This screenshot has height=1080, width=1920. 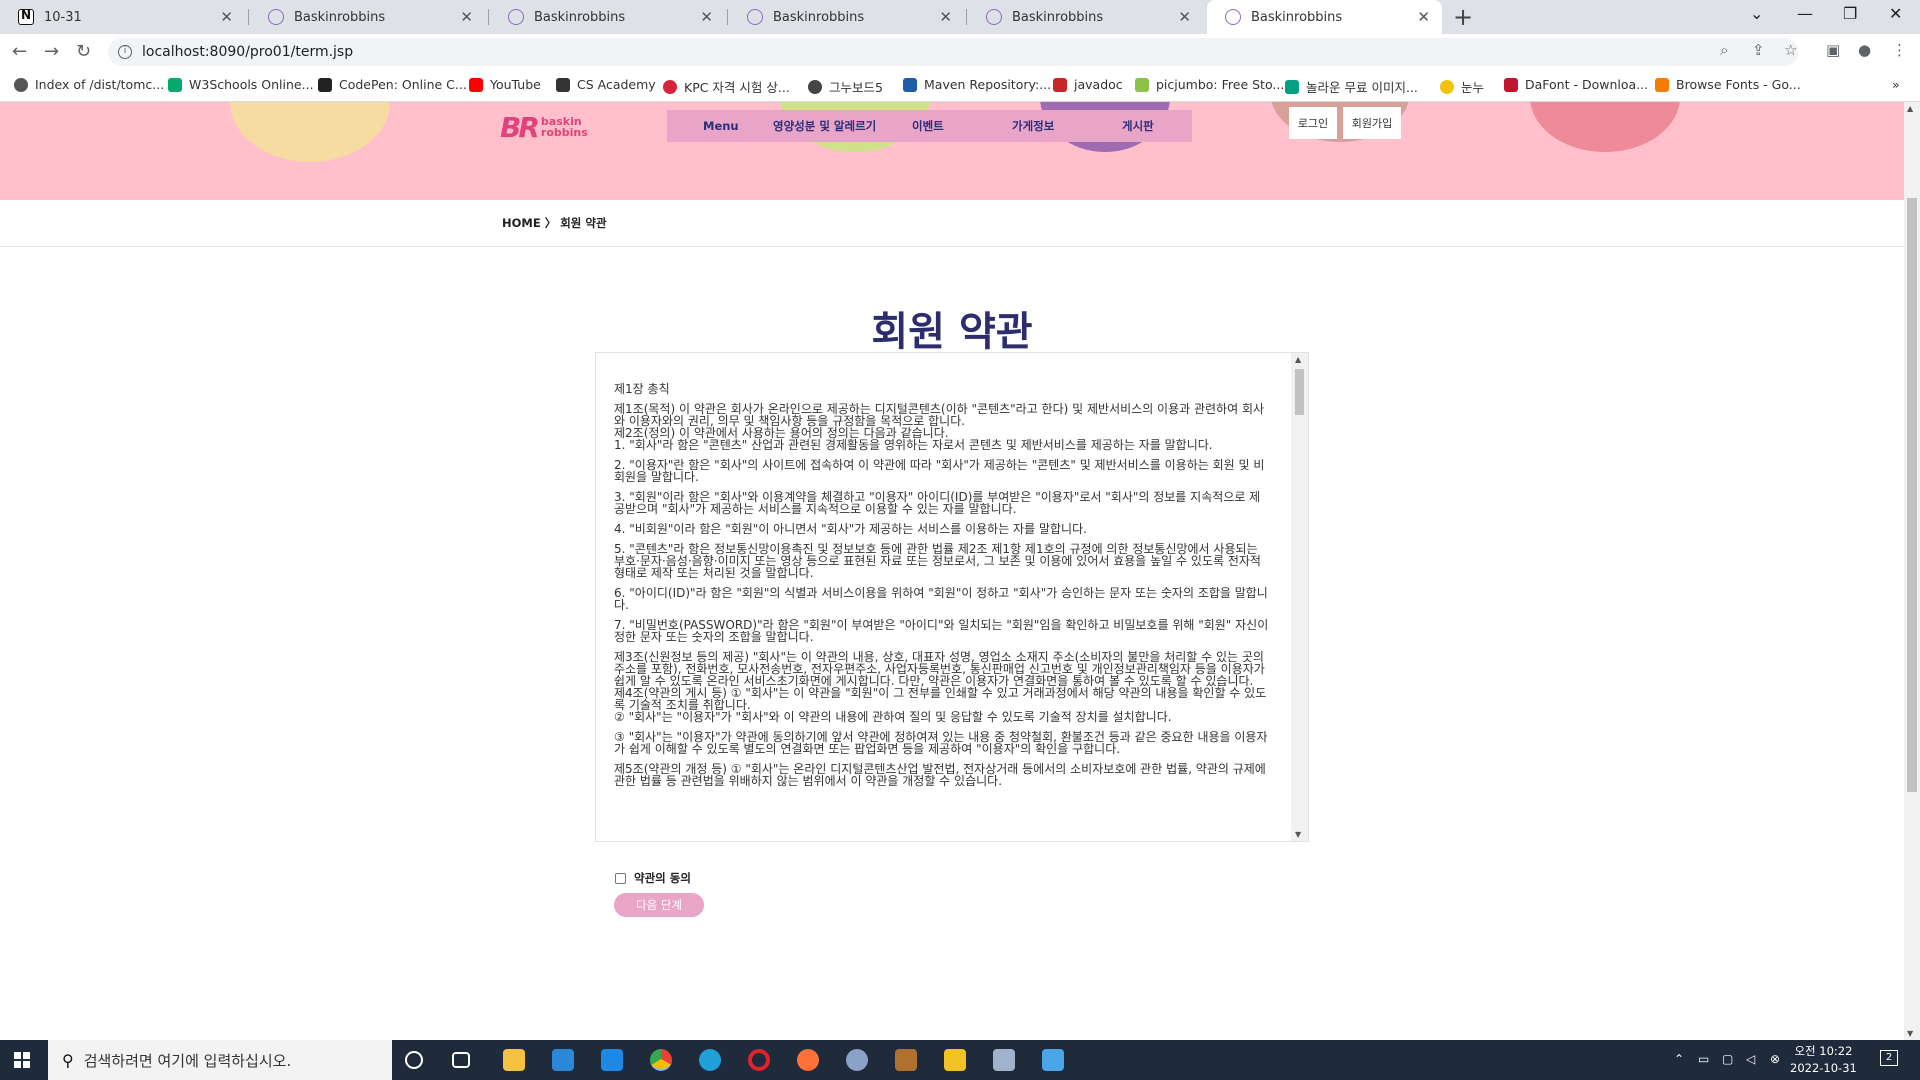 What do you see at coordinates (952, 332) in the screenshot?
I see `page-title: 회원 약관` at bounding box center [952, 332].